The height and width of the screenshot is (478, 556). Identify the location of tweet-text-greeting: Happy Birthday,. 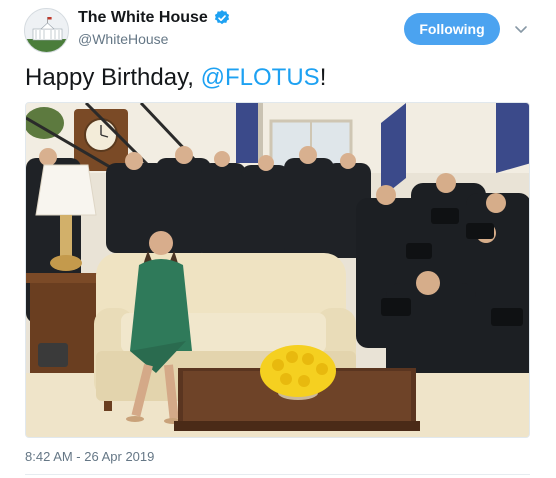
(113, 77).